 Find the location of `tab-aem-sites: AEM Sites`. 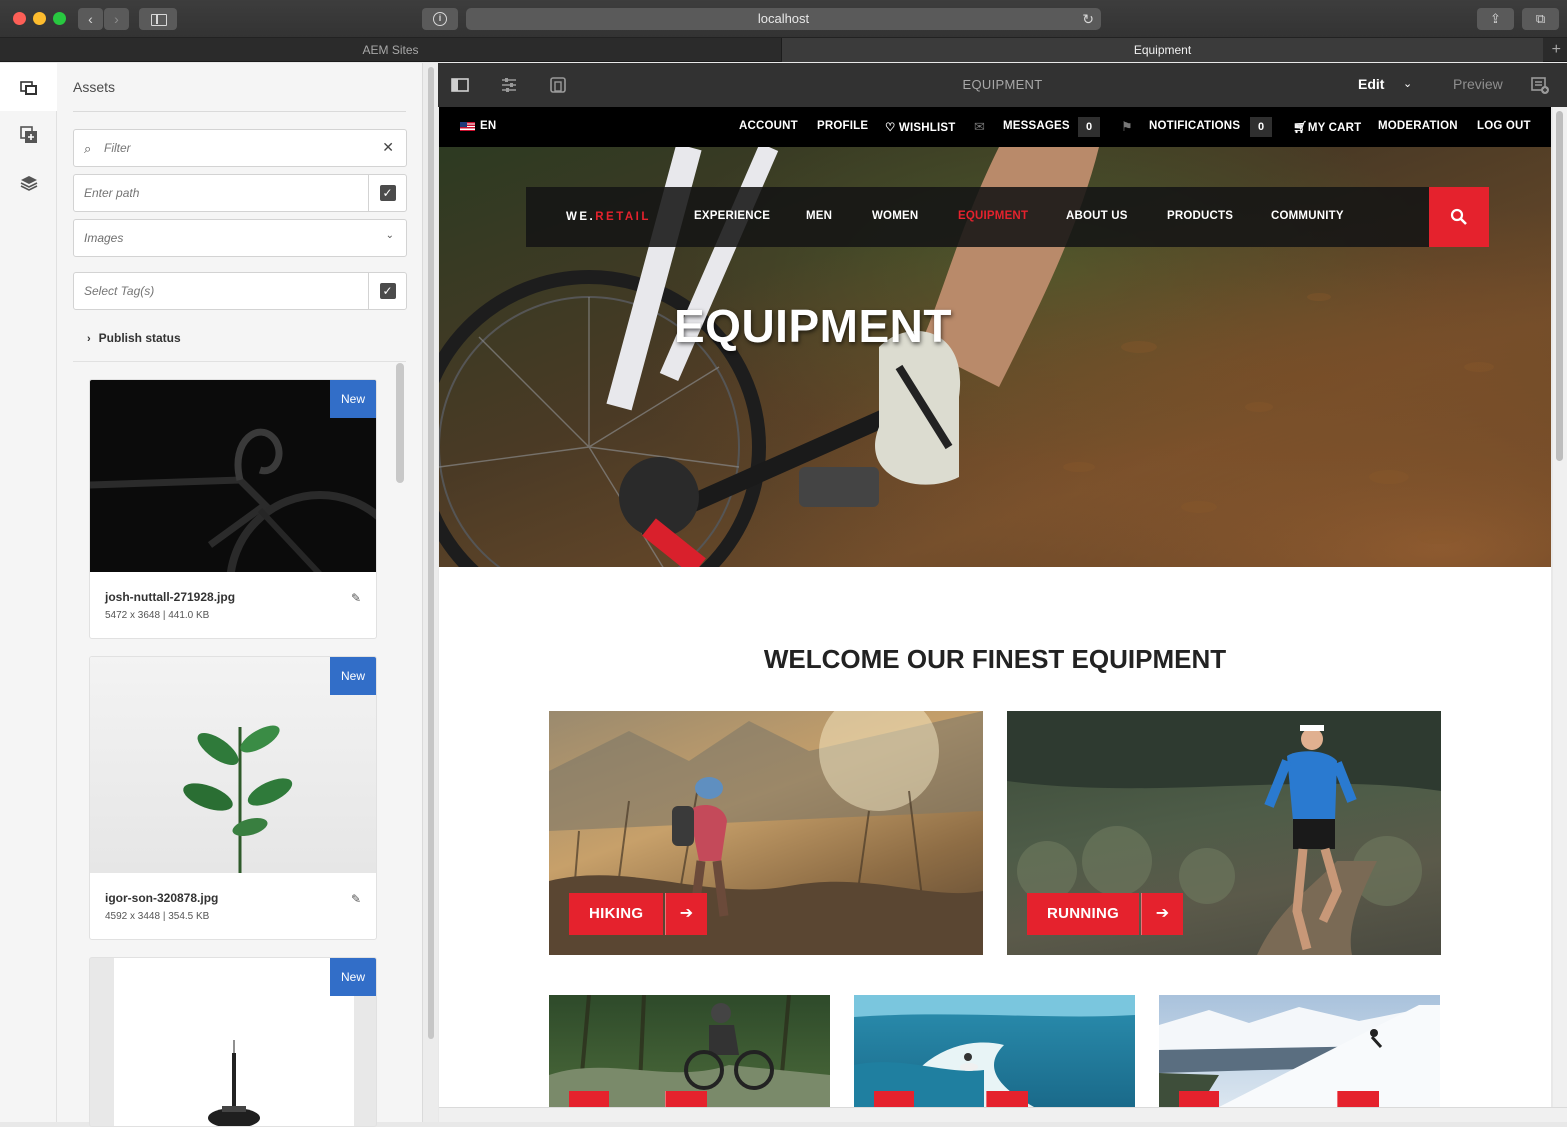

tab-aem-sites: AEM Sites is located at coordinates (391, 50).